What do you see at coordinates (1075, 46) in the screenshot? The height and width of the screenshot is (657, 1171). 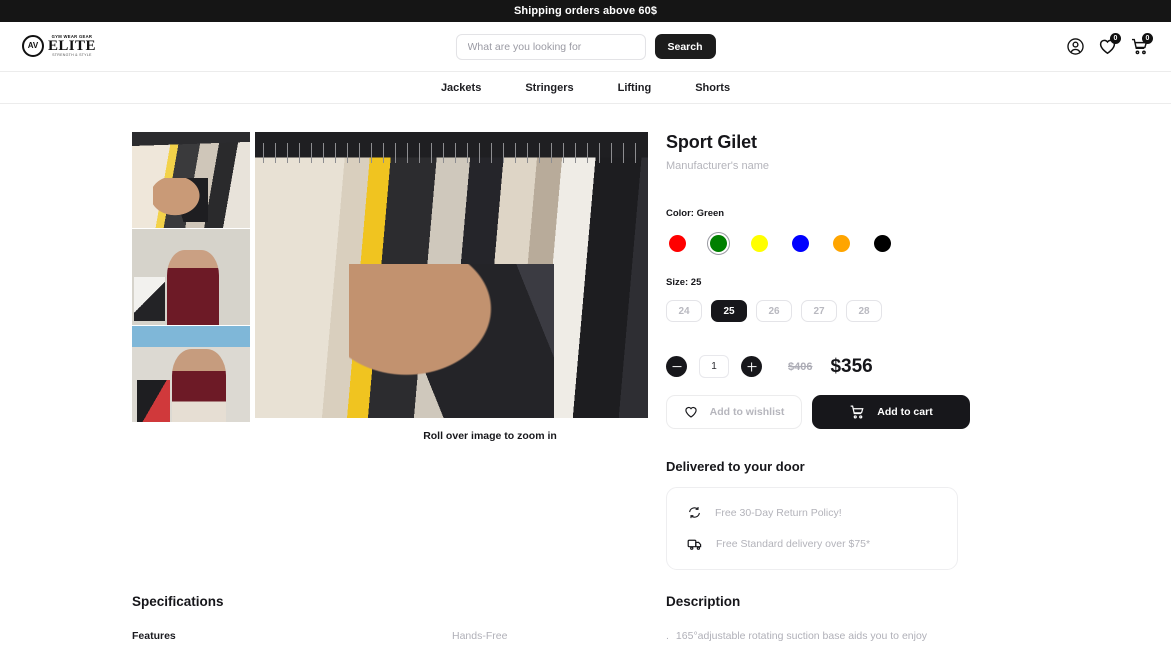 I see `account-icon` at bounding box center [1075, 46].